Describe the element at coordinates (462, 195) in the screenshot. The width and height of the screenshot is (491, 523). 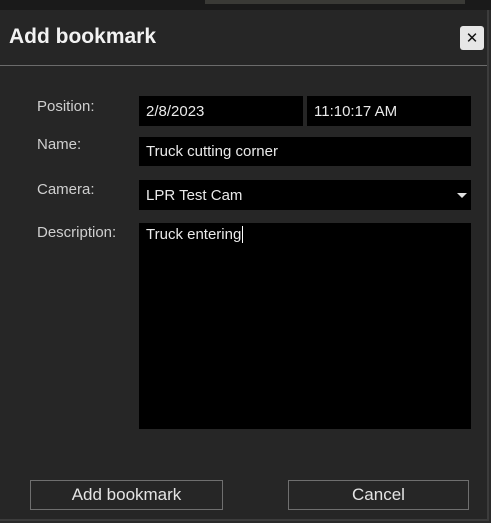
I see `chevron-down-icon` at that location.